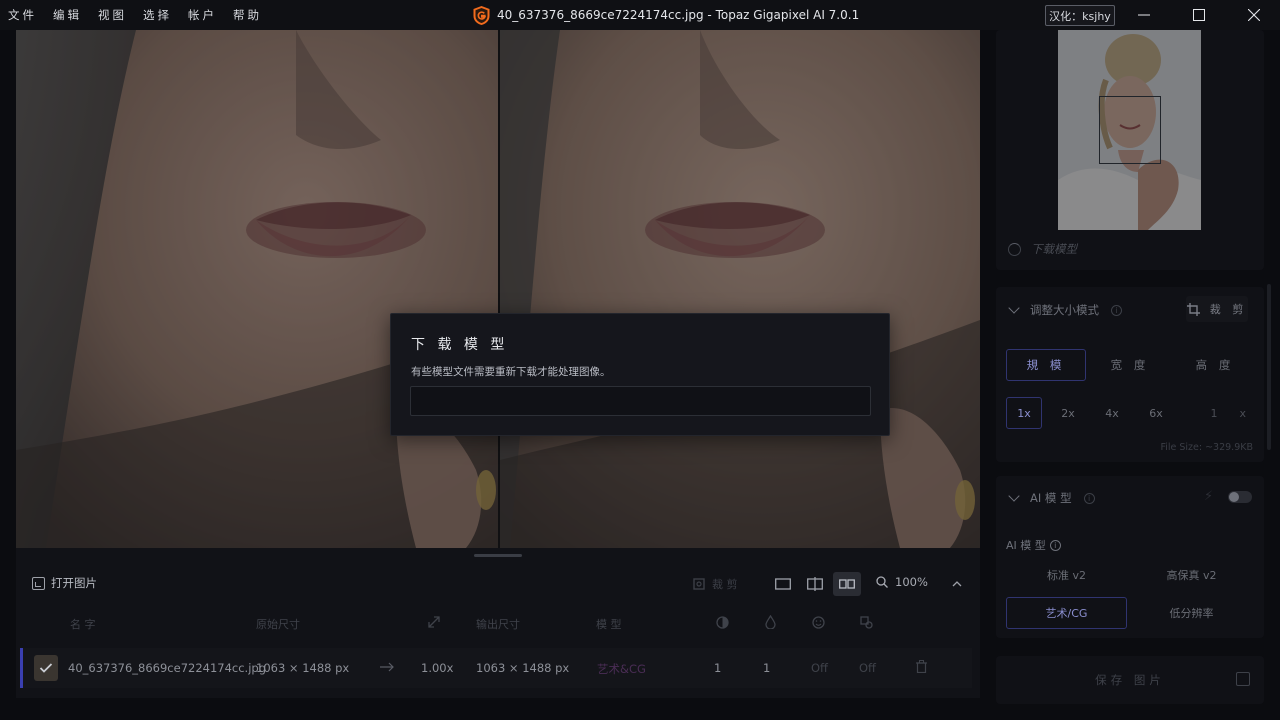  Describe the element at coordinates (1080, 15) in the screenshot. I see `locale-badge: 汉化：ksjhy` at that location.